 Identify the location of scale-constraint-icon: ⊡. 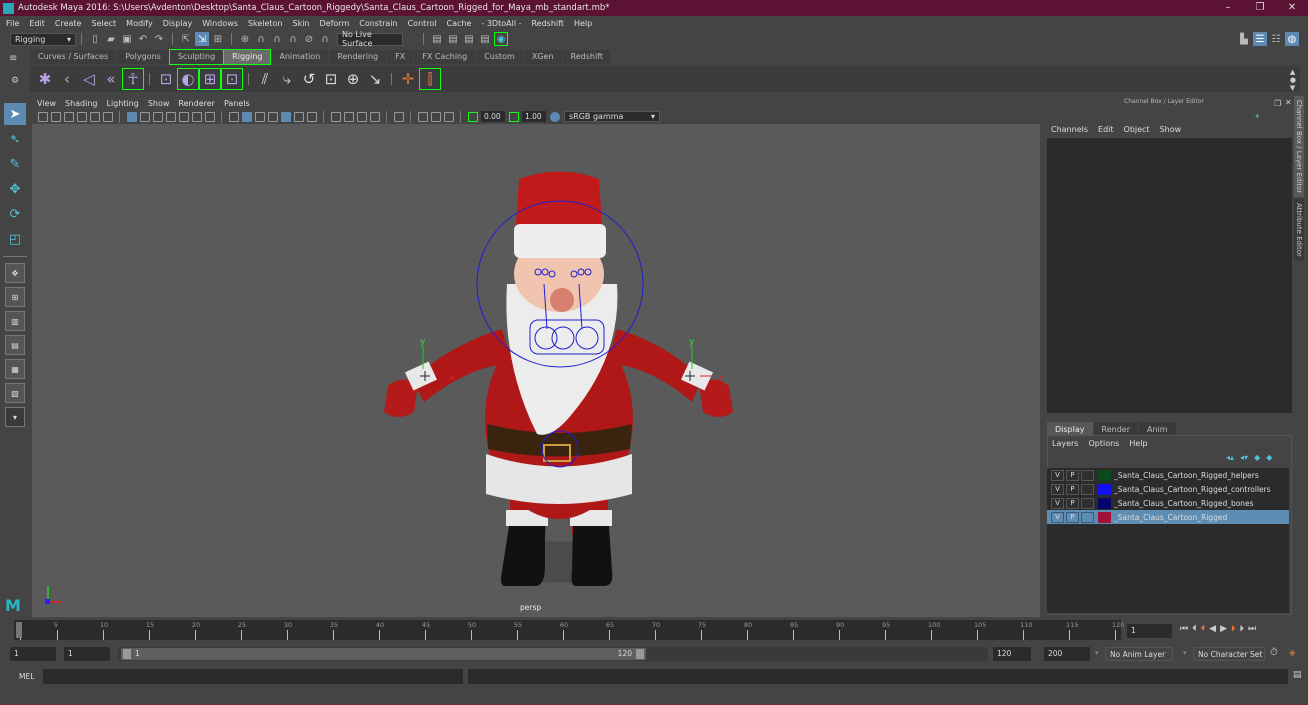
(331, 79).